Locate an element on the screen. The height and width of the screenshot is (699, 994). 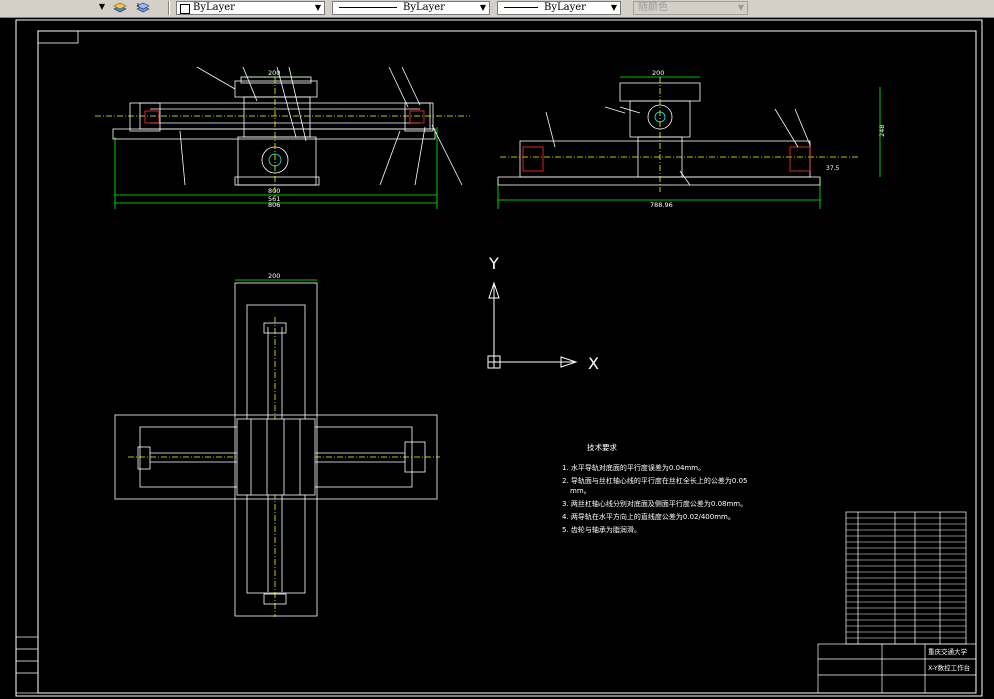
dim-front-total: 806 is located at coordinates (274, 205).